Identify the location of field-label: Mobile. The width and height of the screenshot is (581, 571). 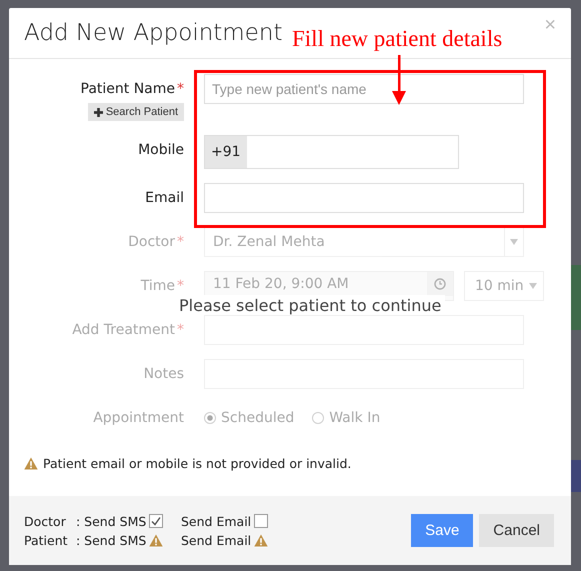
(161, 150).